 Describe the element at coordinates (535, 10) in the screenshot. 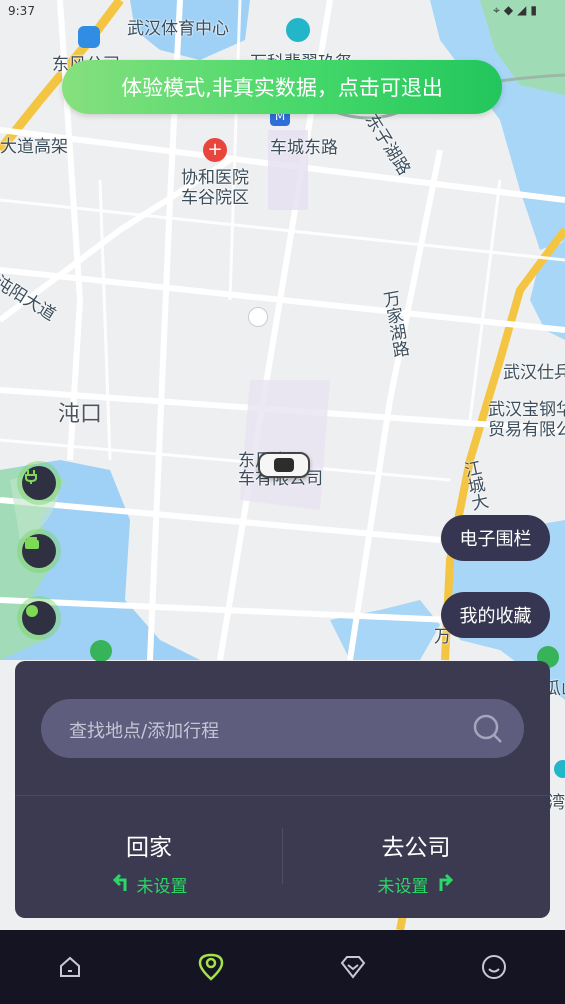

I see `battery-icon: ▮` at that location.